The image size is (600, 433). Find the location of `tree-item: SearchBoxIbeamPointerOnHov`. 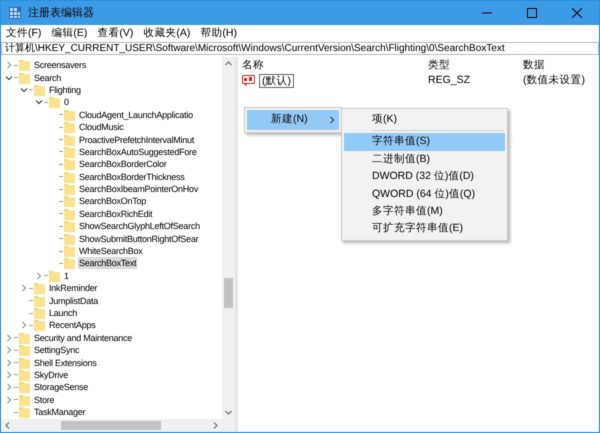

tree-item: SearchBoxIbeamPointerOnHov is located at coordinates (139, 189).